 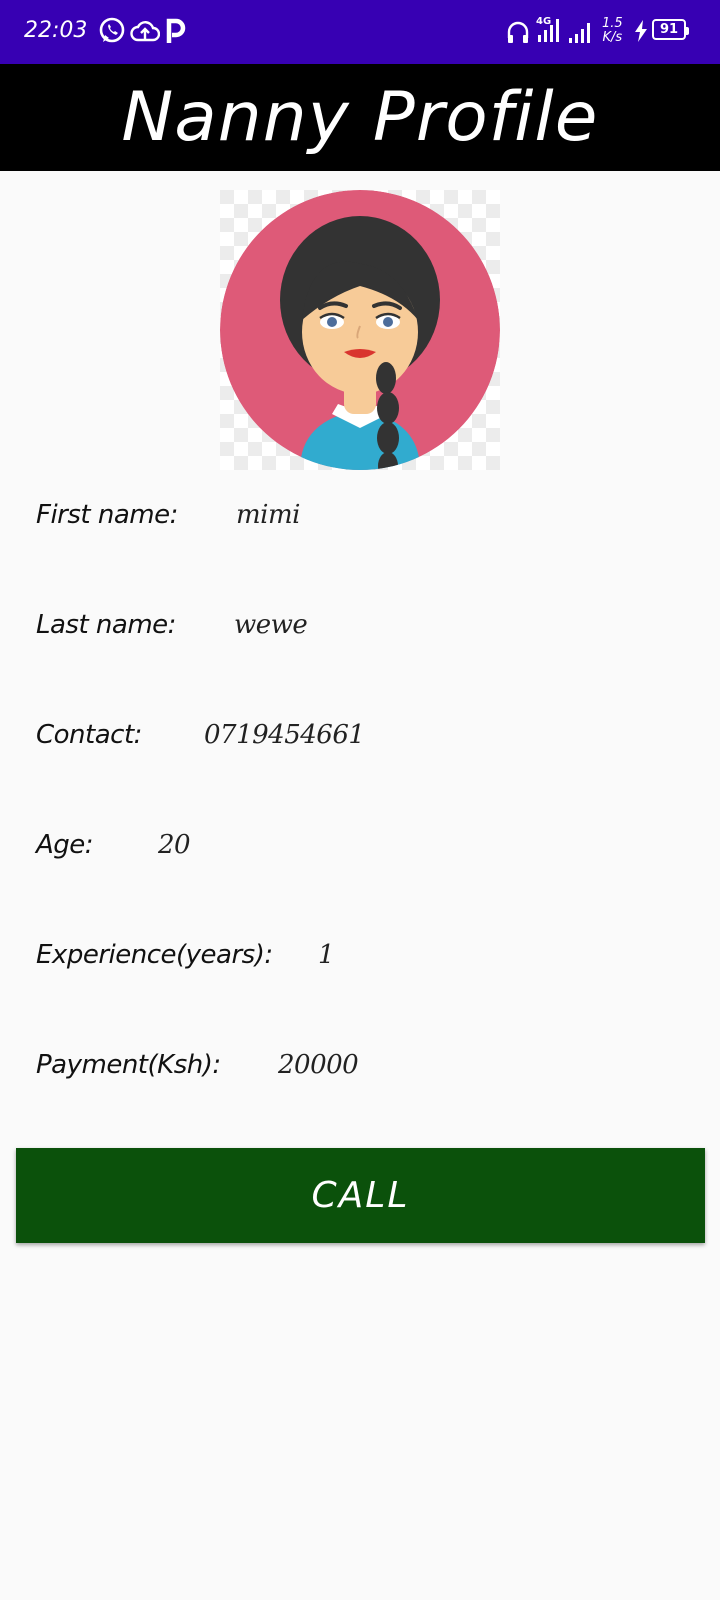 What do you see at coordinates (268, 515) in the screenshot?
I see `first-name-value: mimi` at bounding box center [268, 515].